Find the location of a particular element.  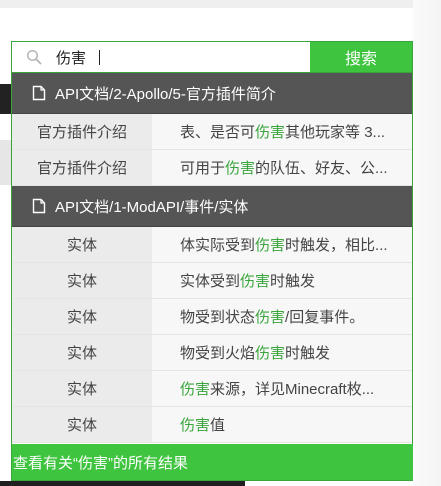

search-icon is located at coordinates (34, 57).